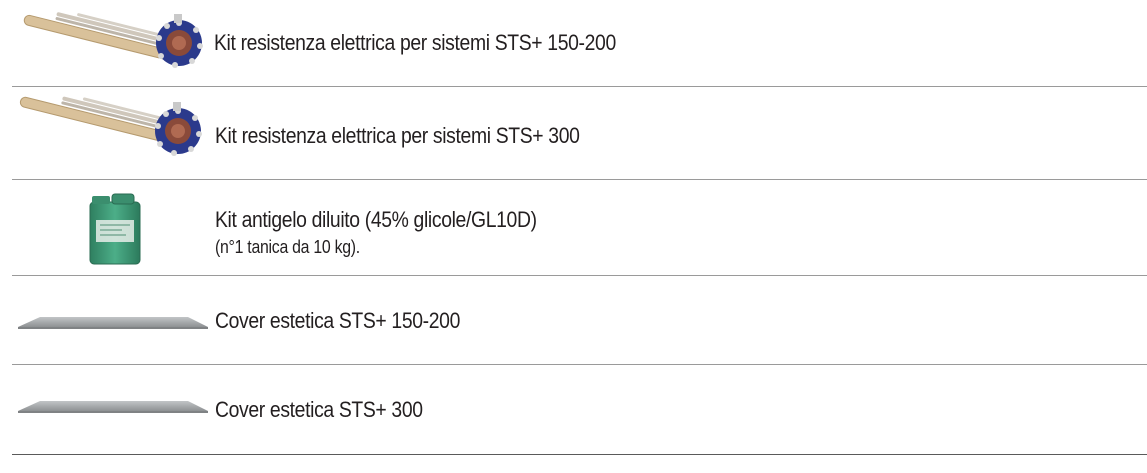  What do you see at coordinates (115, 229) in the screenshot?
I see `antifreeze-canister-icon` at bounding box center [115, 229].